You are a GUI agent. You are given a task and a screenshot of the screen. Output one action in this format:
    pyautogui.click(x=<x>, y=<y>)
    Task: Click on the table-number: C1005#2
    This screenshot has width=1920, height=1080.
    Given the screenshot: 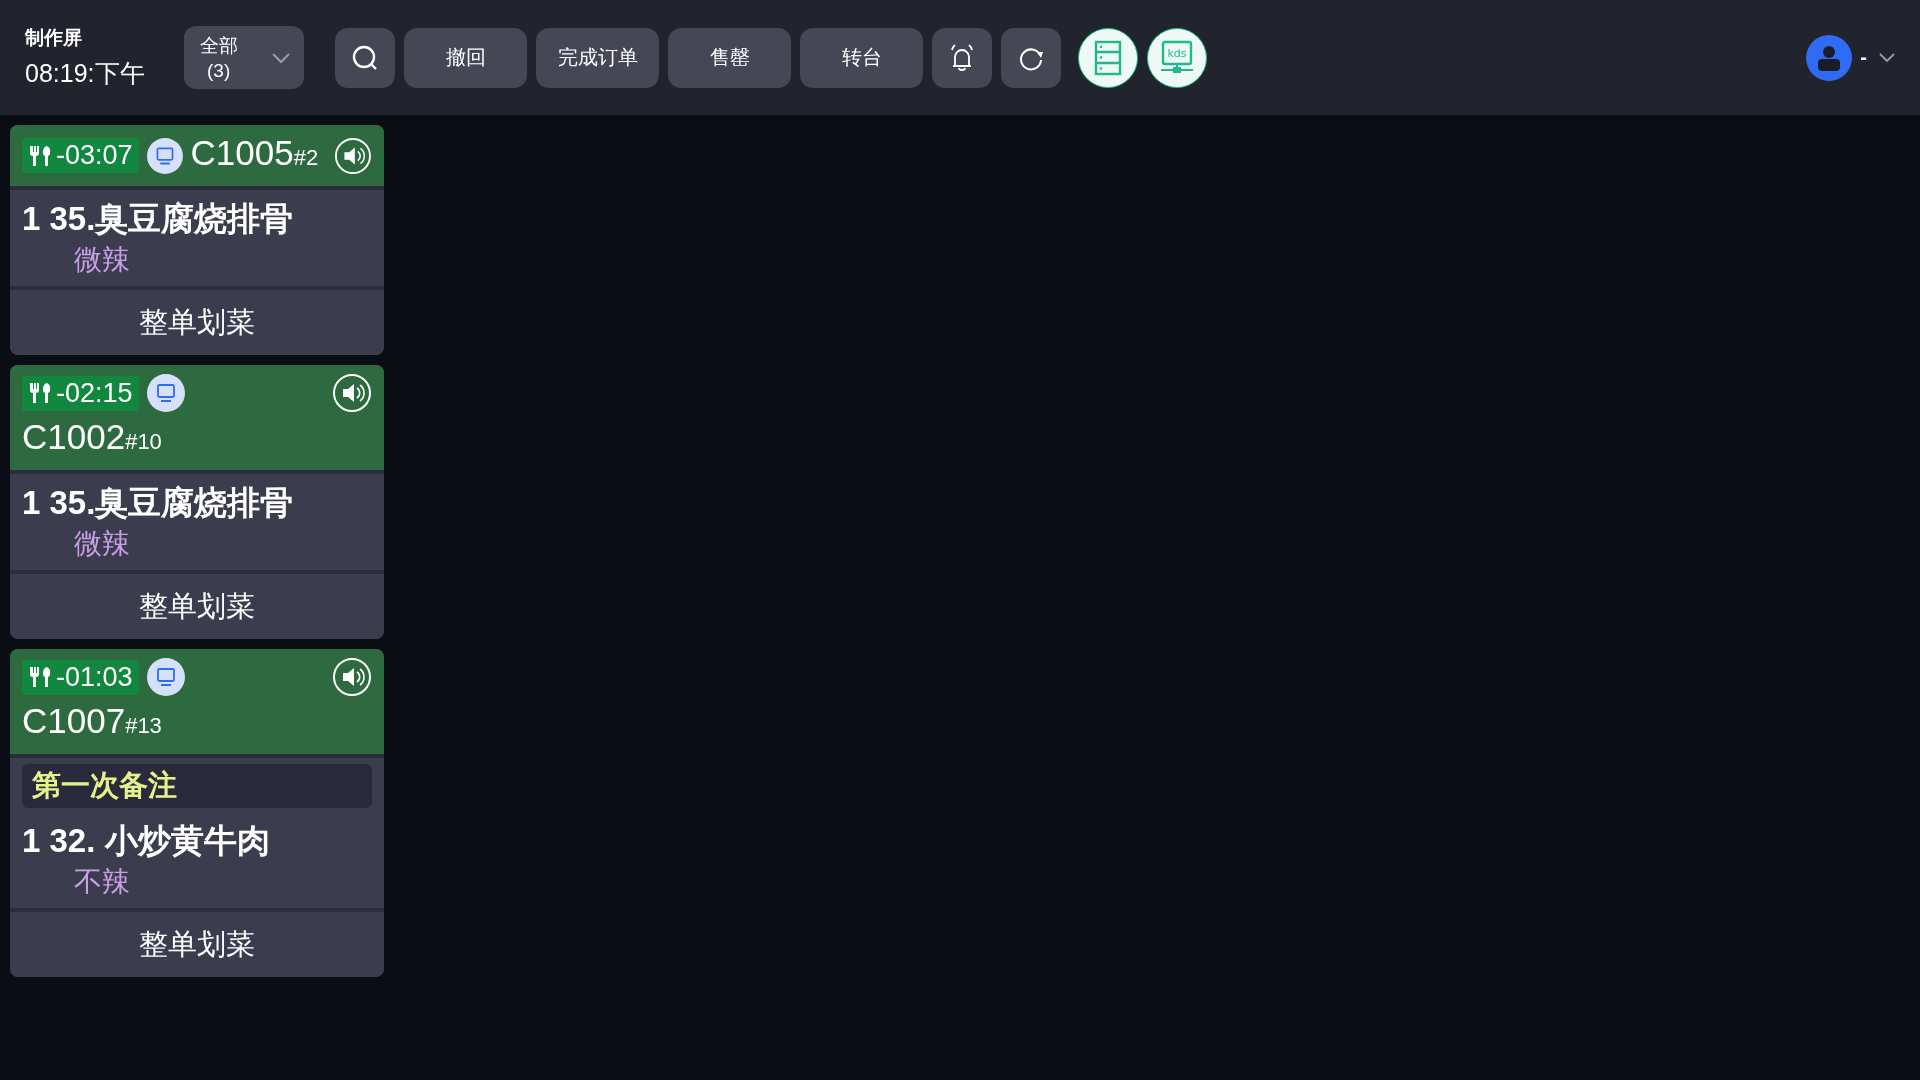 What is the action you would take?
    pyautogui.click(x=254, y=153)
    